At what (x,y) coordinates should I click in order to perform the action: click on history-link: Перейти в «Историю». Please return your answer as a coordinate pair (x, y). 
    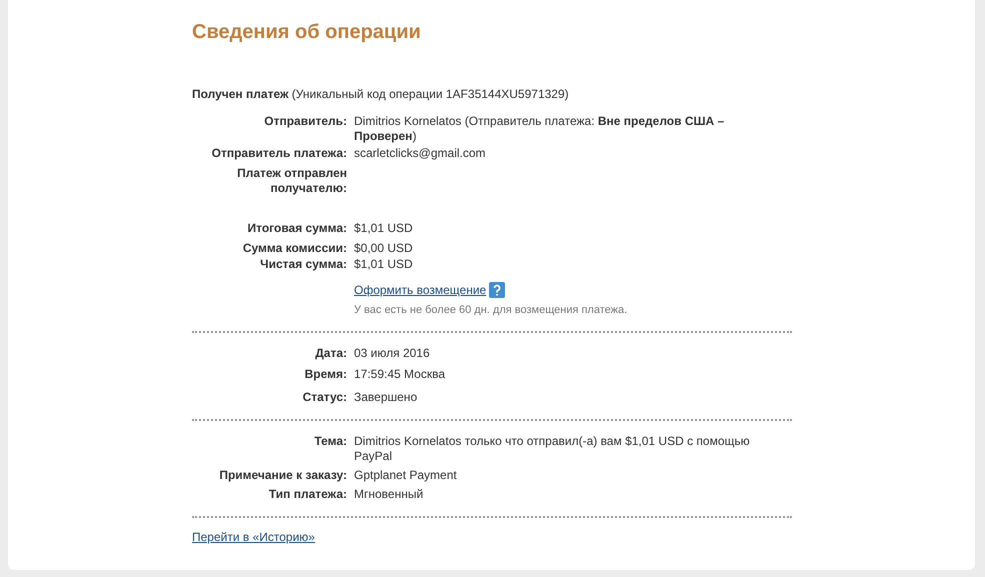
    Looking at the image, I should click on (253, 537).